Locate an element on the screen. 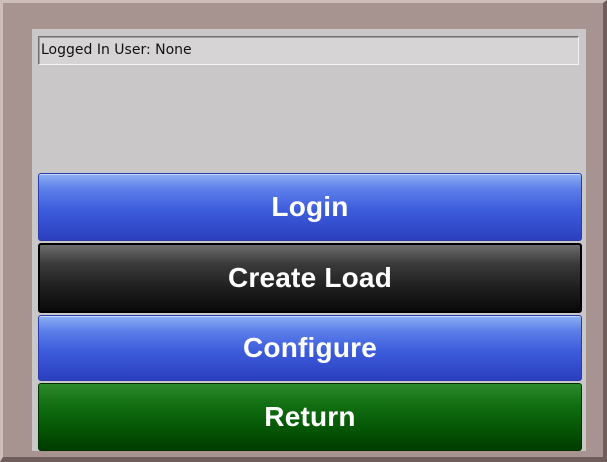 The image size is (607, 462). return-button: Return is located at coordinates (310, 417).